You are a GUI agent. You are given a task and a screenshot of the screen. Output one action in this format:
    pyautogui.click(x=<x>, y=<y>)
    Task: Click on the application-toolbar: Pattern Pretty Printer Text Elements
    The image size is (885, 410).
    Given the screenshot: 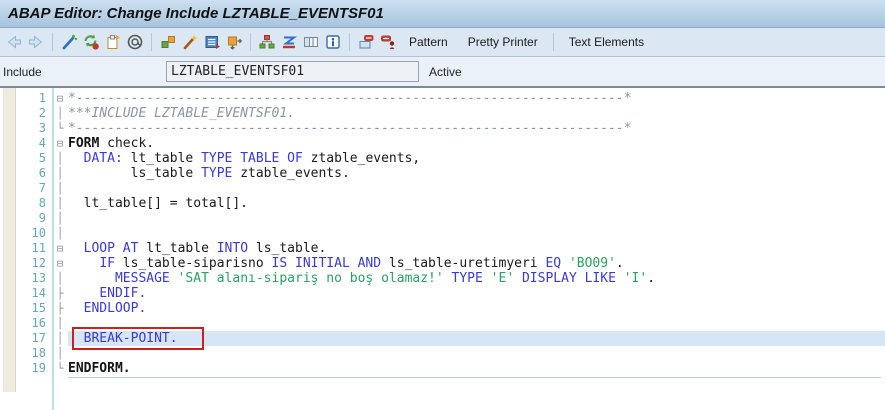 What is the action you would take?
    pyautogui.click(x=442, y=42)
    